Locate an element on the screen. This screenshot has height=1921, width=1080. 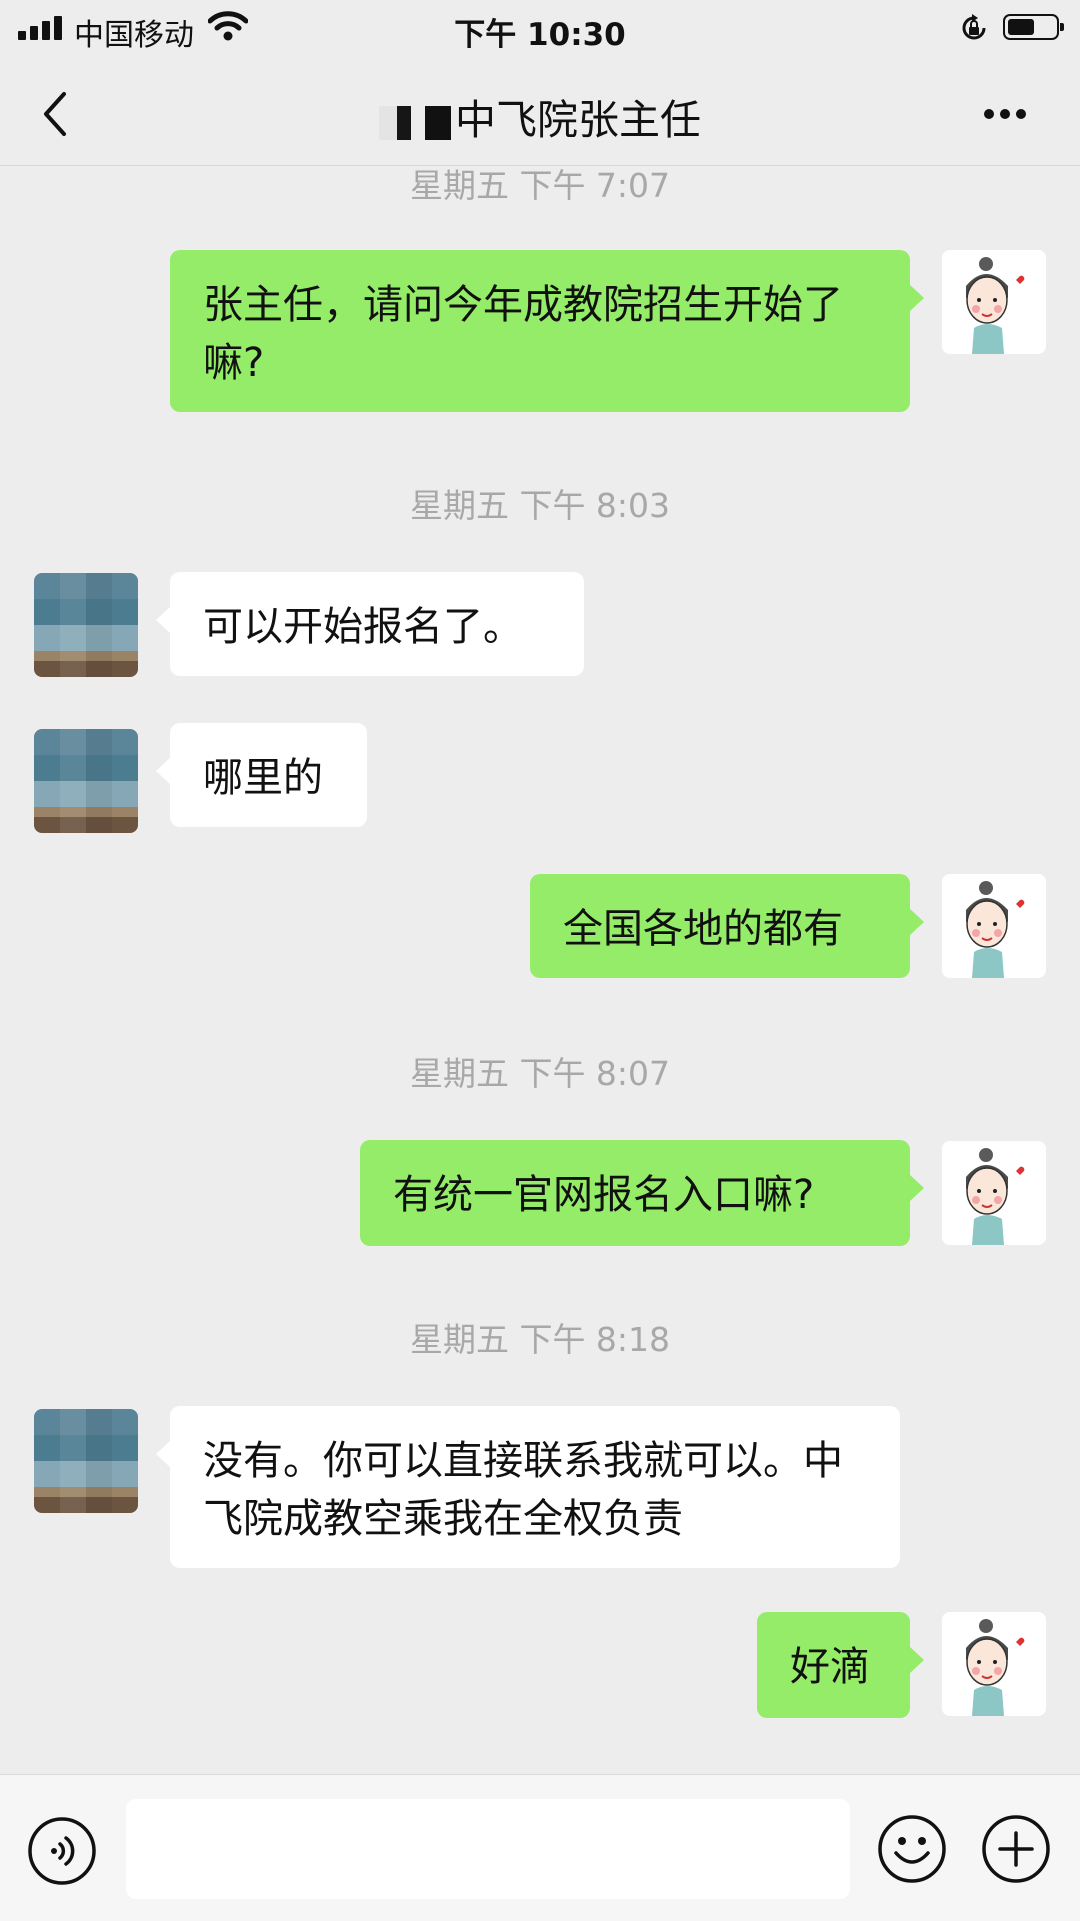
chat-title-wrap: 中飞院张主任 is located at coordinates (540, 116).